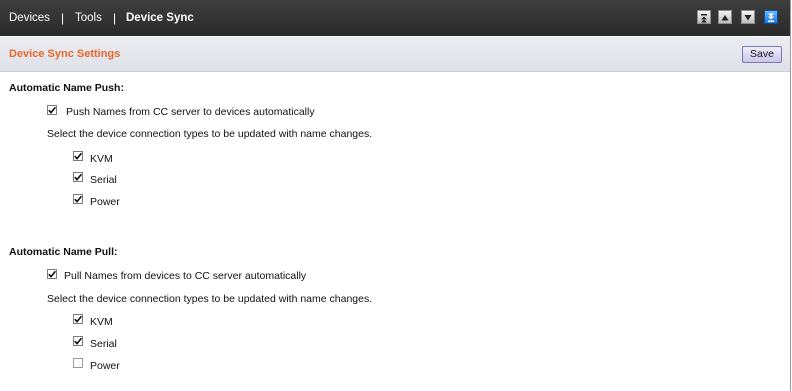 This screenshot has height=391, width=792. What do you see at coordinates (101, 159) in the screenshot?
I see `push-kvm-label: KVM` at bounding box center [101, 159].